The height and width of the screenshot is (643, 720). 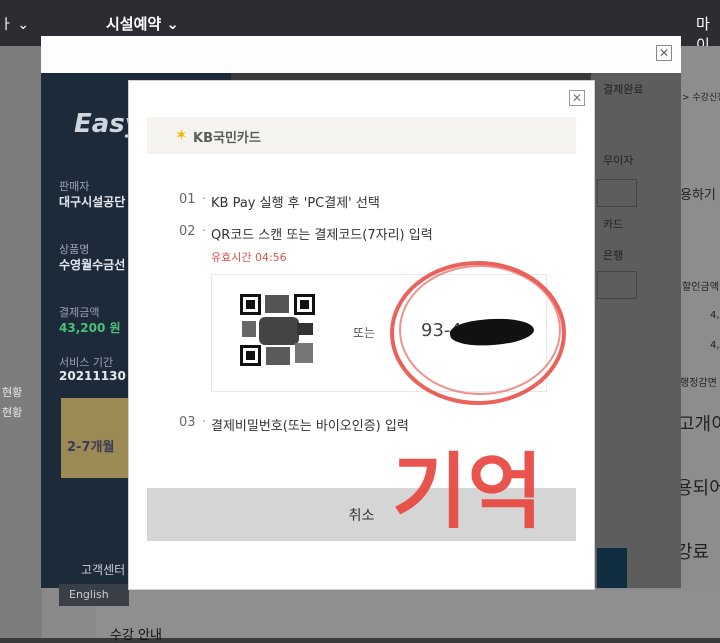 What do you see at coordinates (187, 231) in the screenshot?
I see `step-2-number: 02` at bounding box center [187, 231].